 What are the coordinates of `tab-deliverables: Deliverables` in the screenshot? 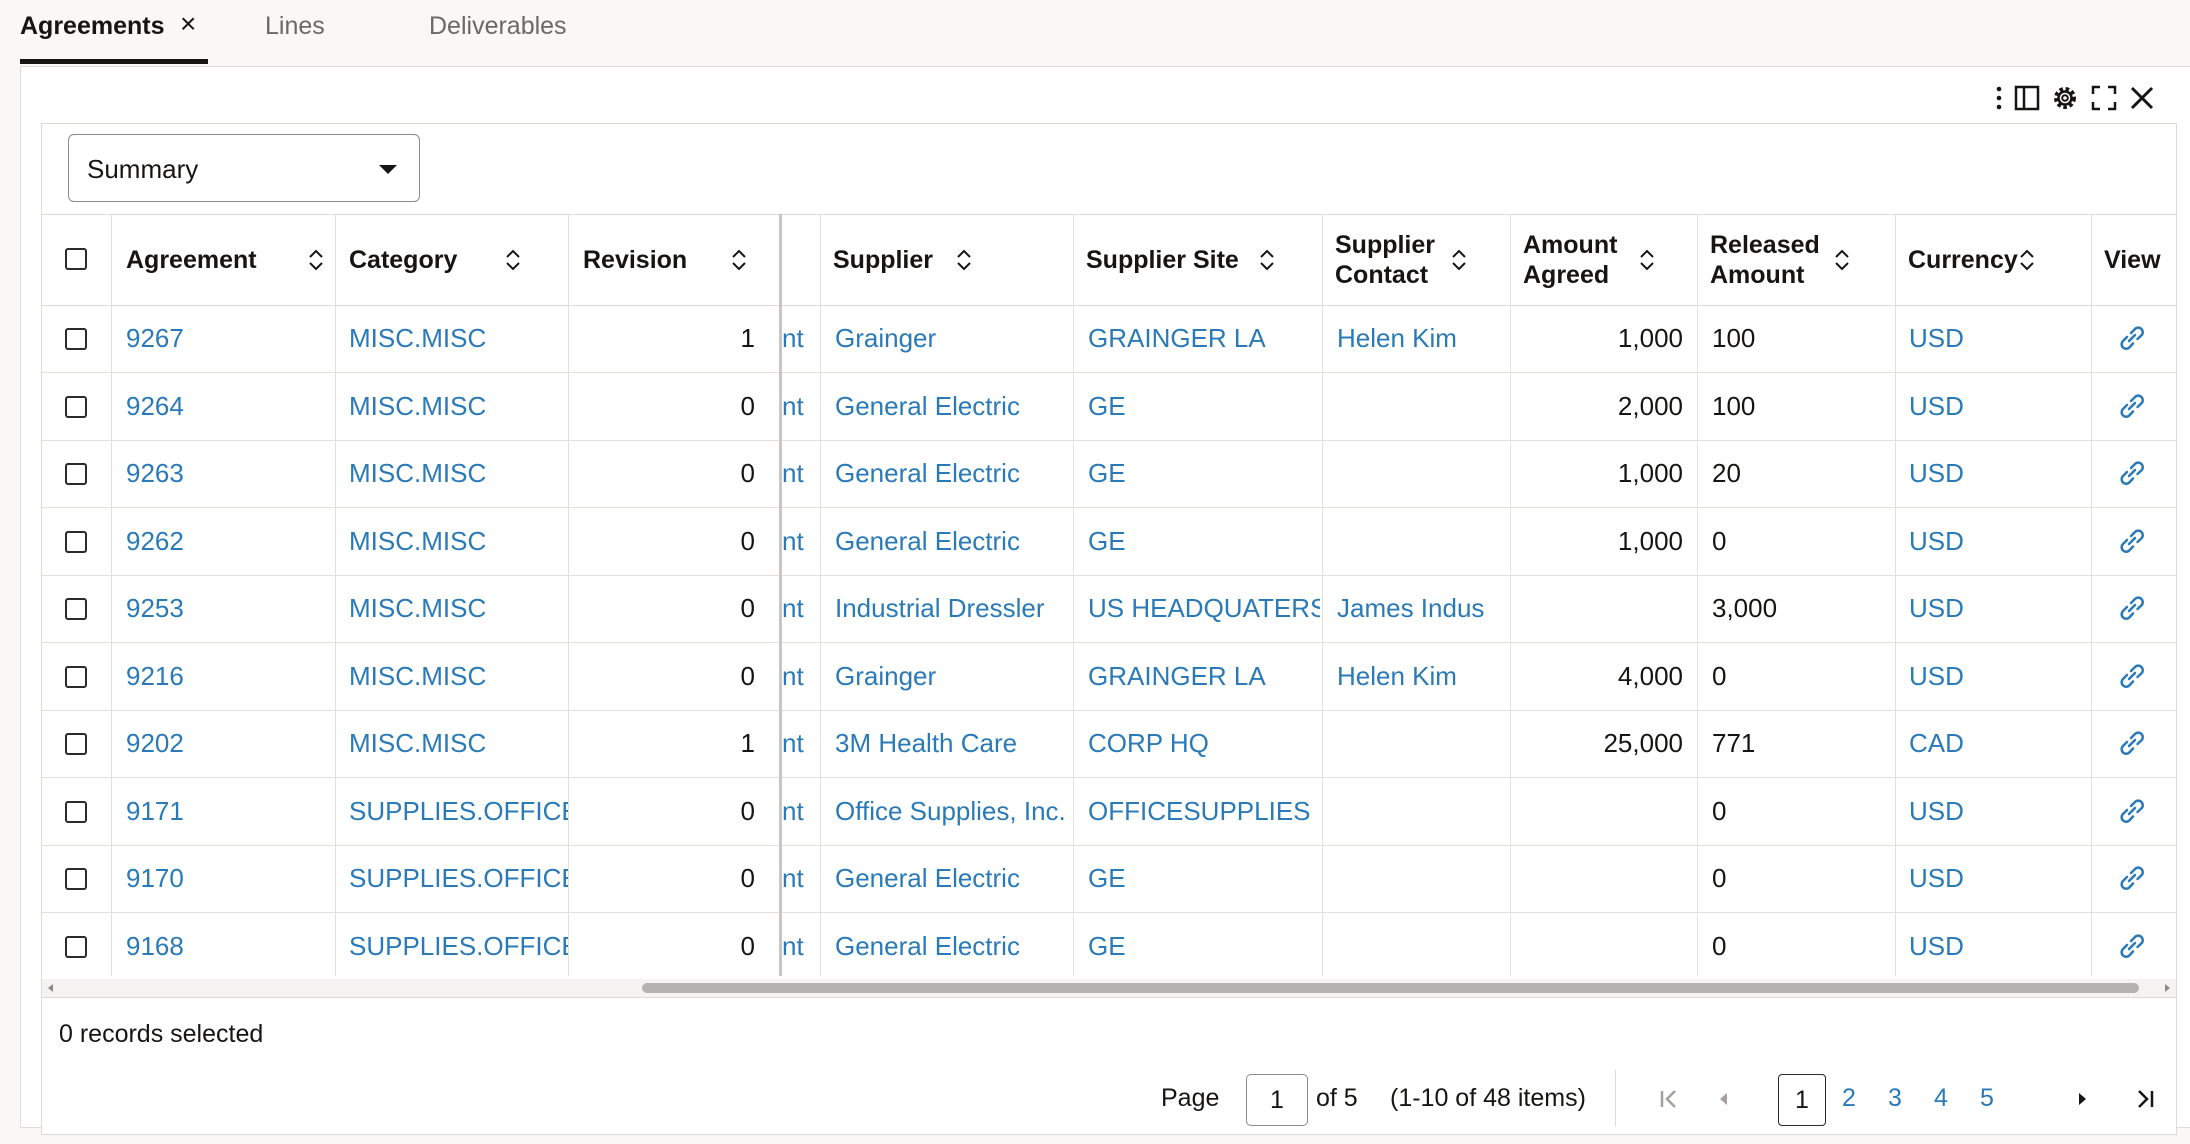 It's located at (498, 31).